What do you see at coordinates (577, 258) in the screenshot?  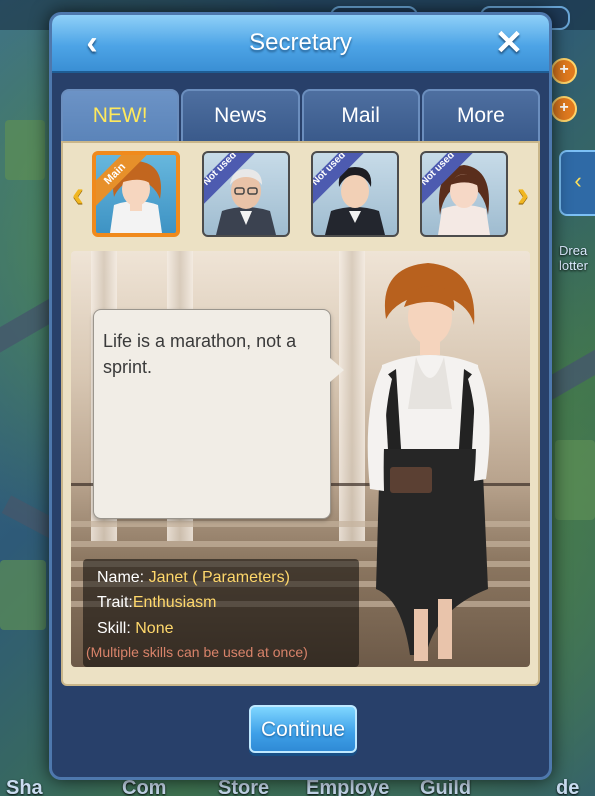 I see `side-event-label: Drea lotter` at bounding box center [577, 258].